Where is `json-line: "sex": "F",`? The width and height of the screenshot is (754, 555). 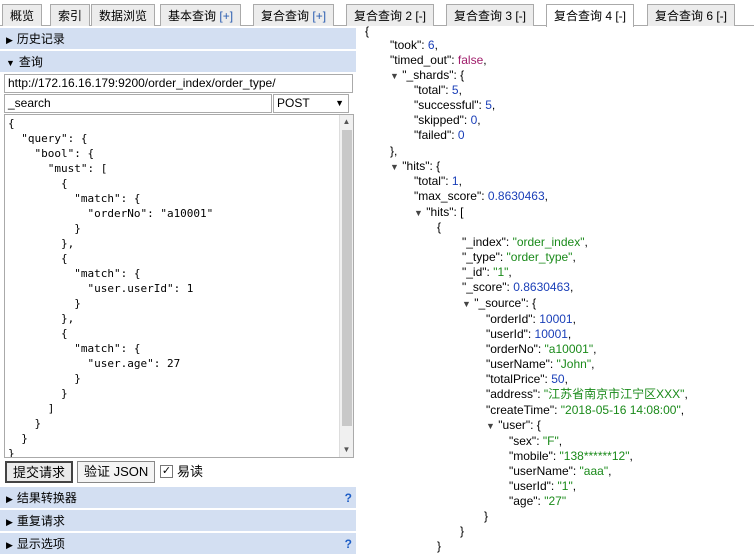
json-line: "sex": "F", is located at coordinates (536, 441).